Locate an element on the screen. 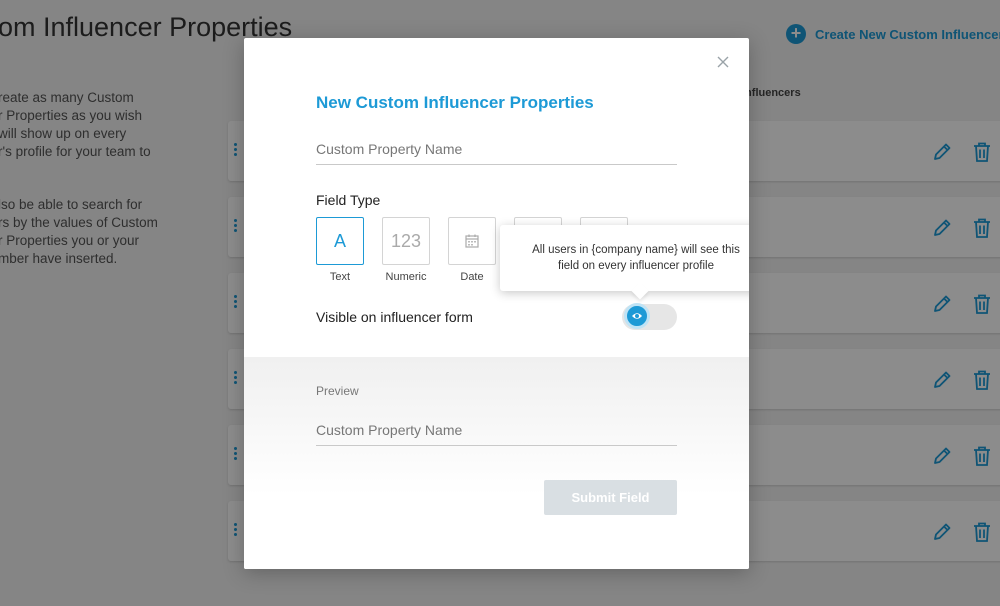 The height and width of the screenshot is (606, 1000). text-type-icon: A is located at coordinates (339, 240).